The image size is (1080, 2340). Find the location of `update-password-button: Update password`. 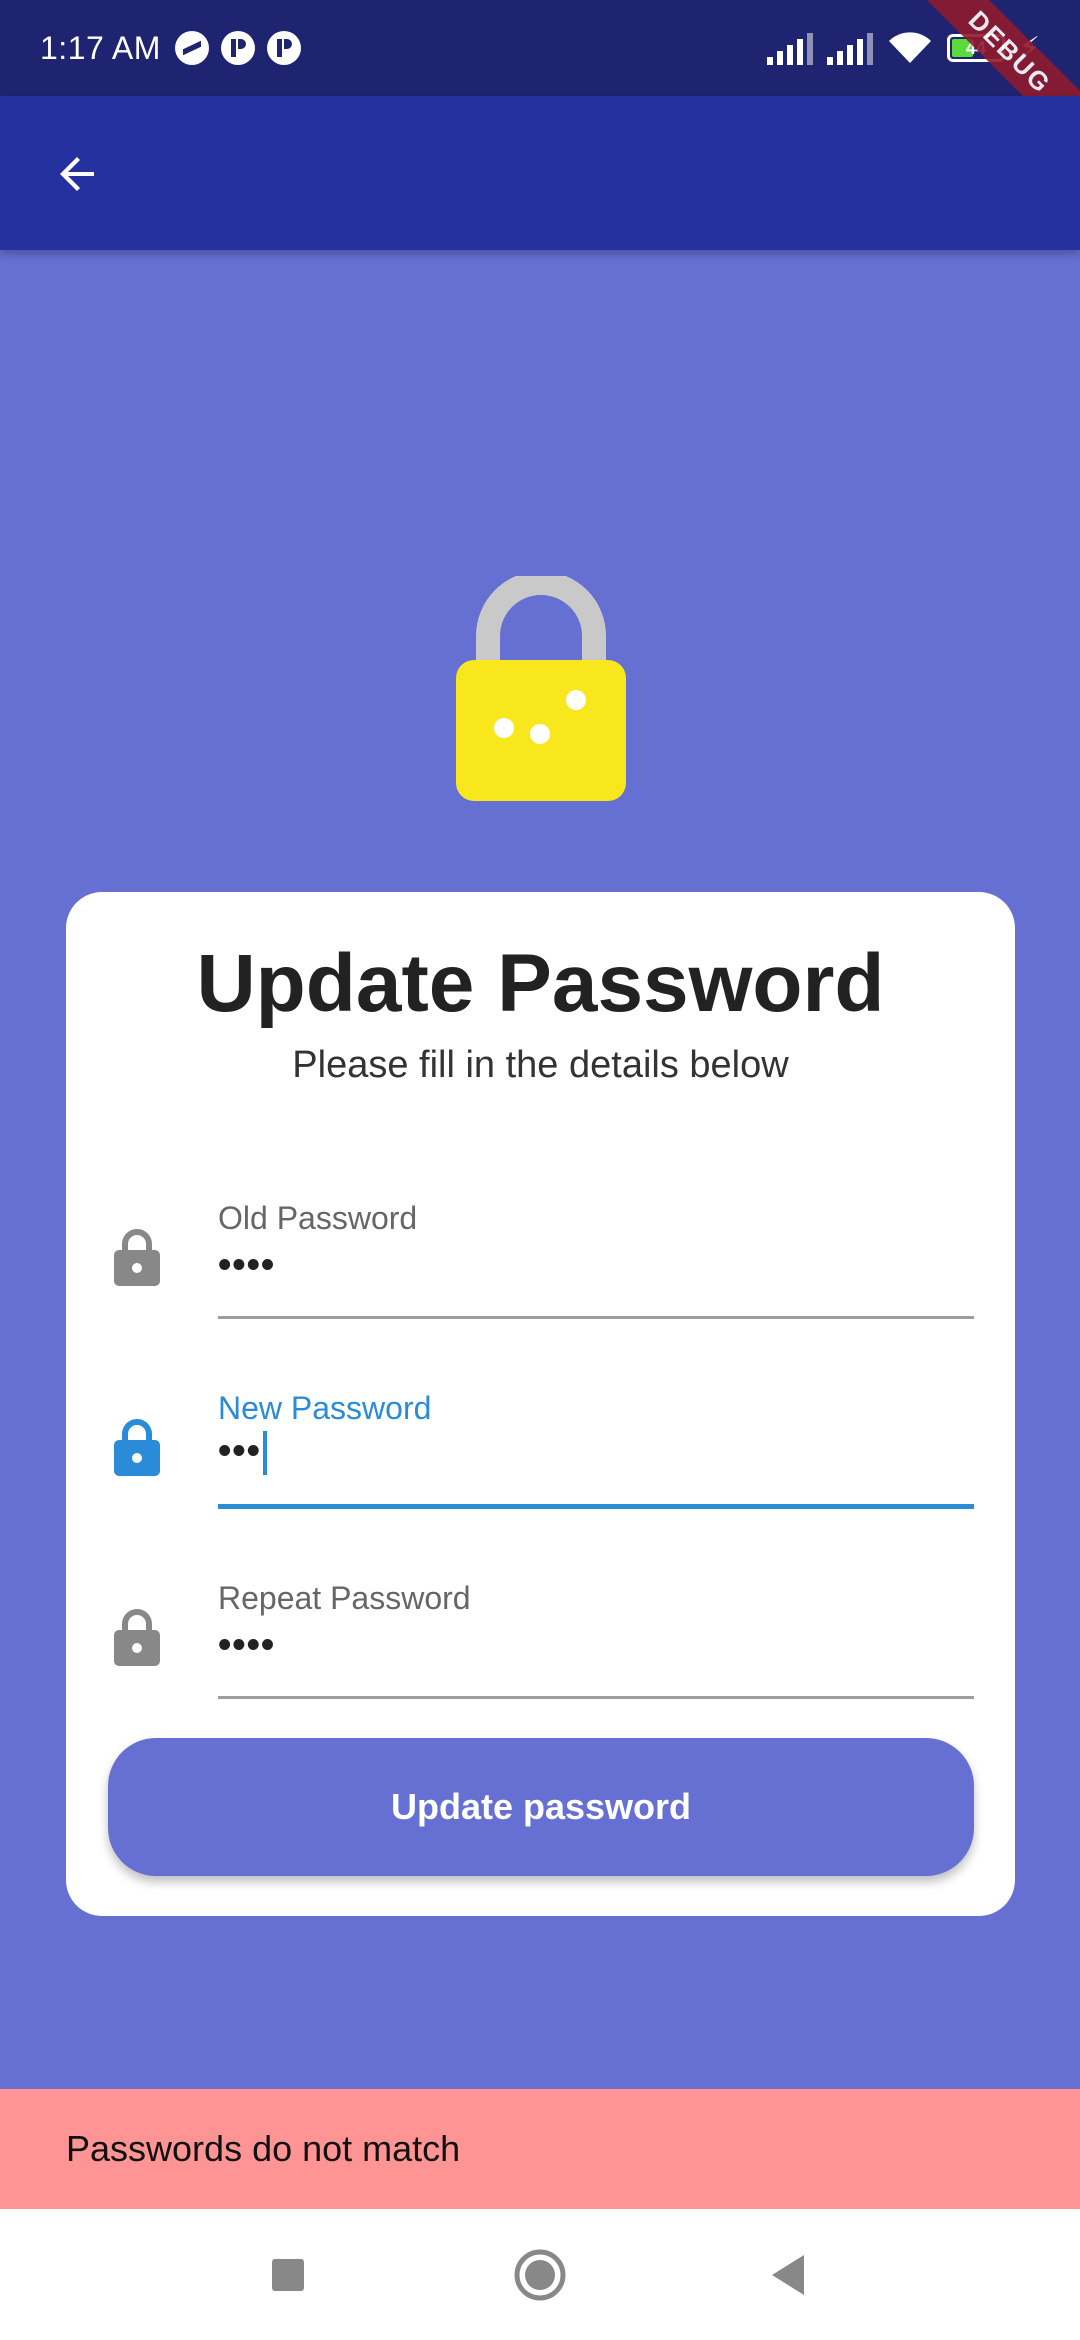

update-password-button: Update password is located at coordinates (541, 1807).